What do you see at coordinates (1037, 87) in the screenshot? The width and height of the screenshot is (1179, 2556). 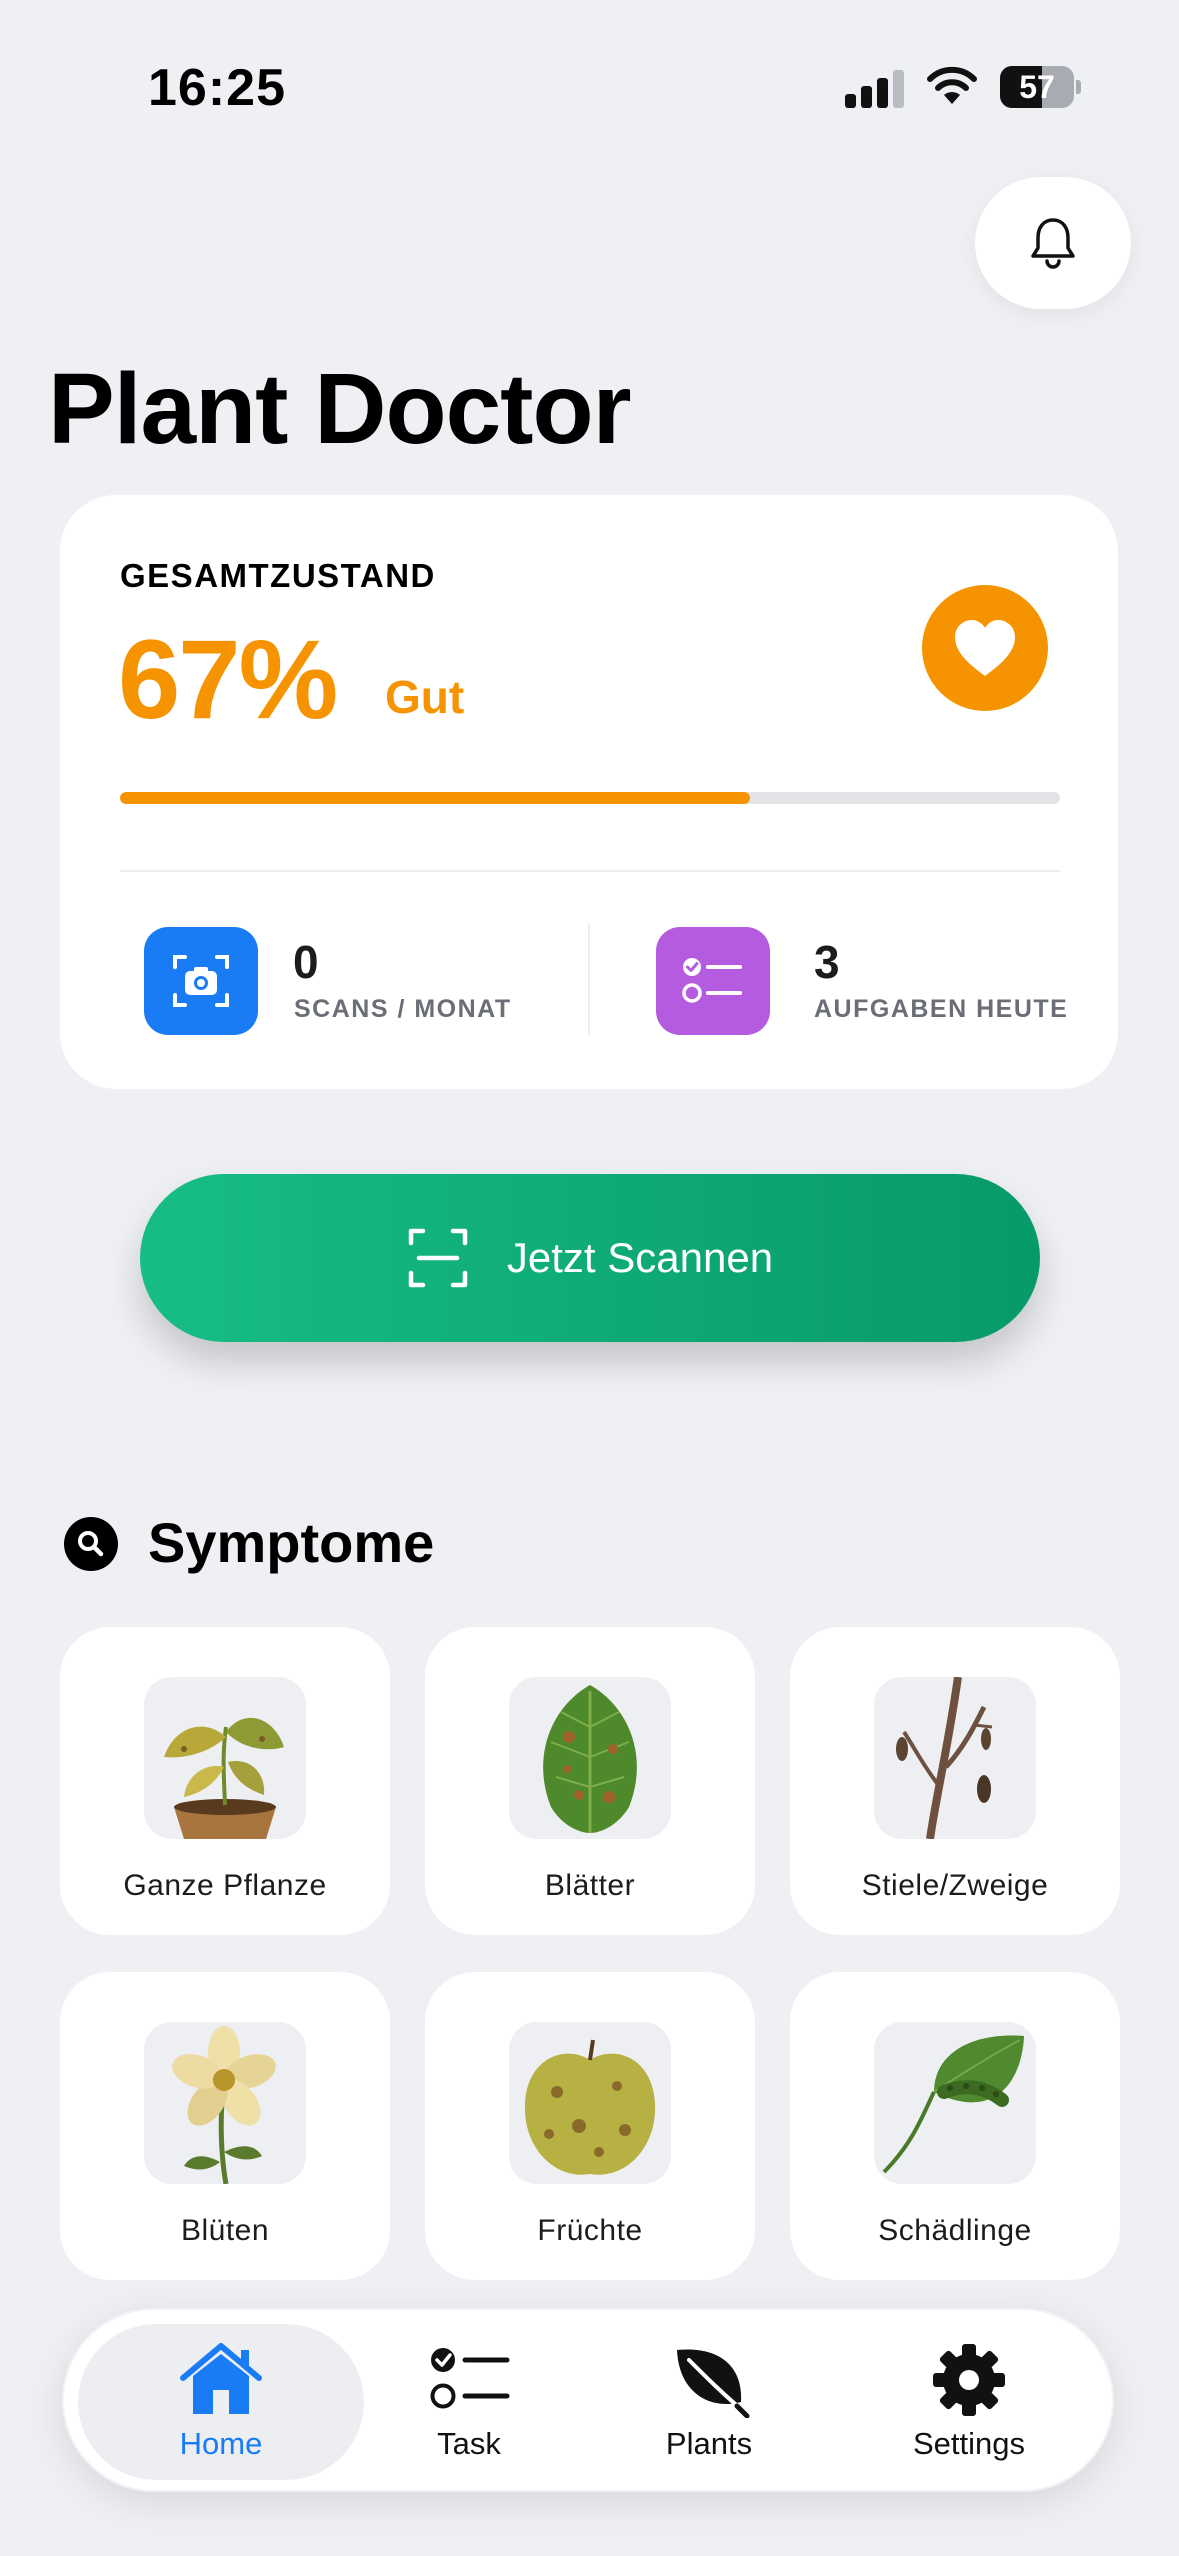 I see `battery-level: 57` at bounding box center [1037, 87].